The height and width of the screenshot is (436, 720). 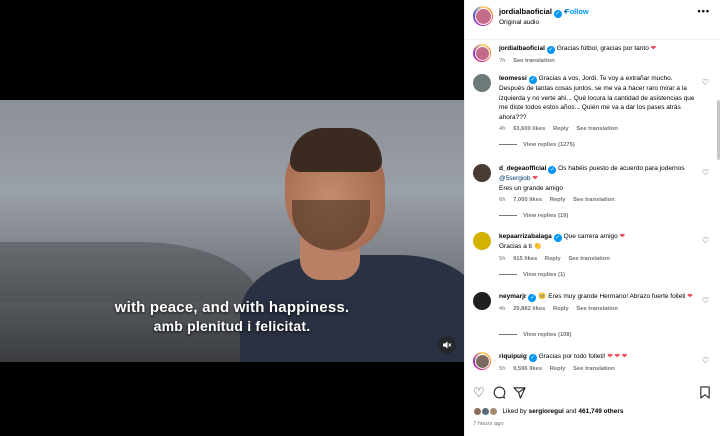 I want to click on person-hair, so click(x=336, y=150).